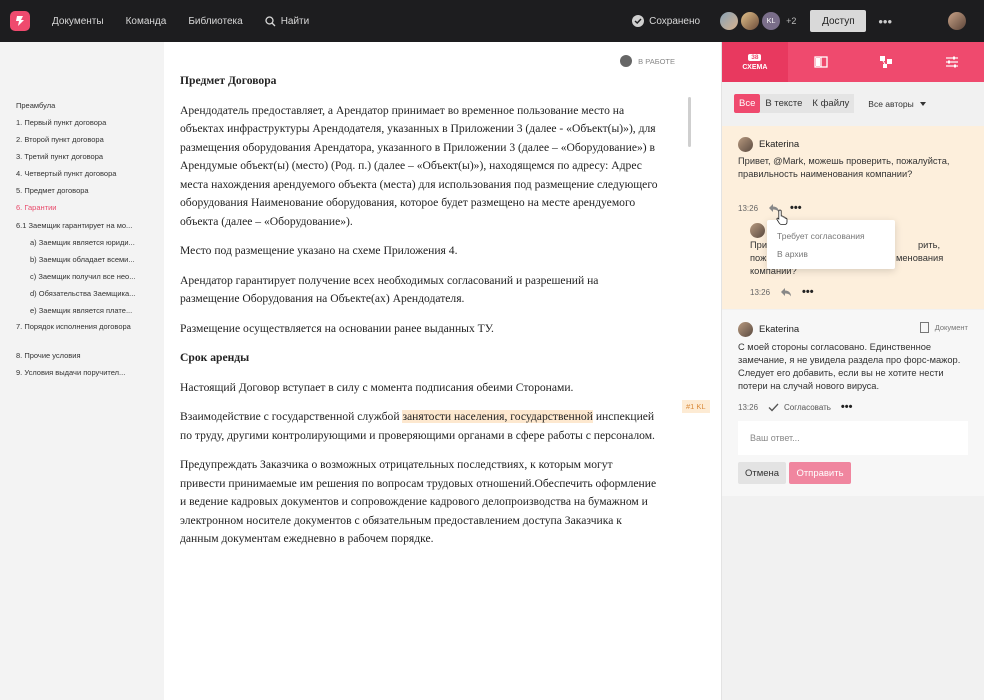 The image size is (984, 700). Describe the element at coordinates (891, 103) in the screenshot. I see `authors-label: Все авторы` at that location.